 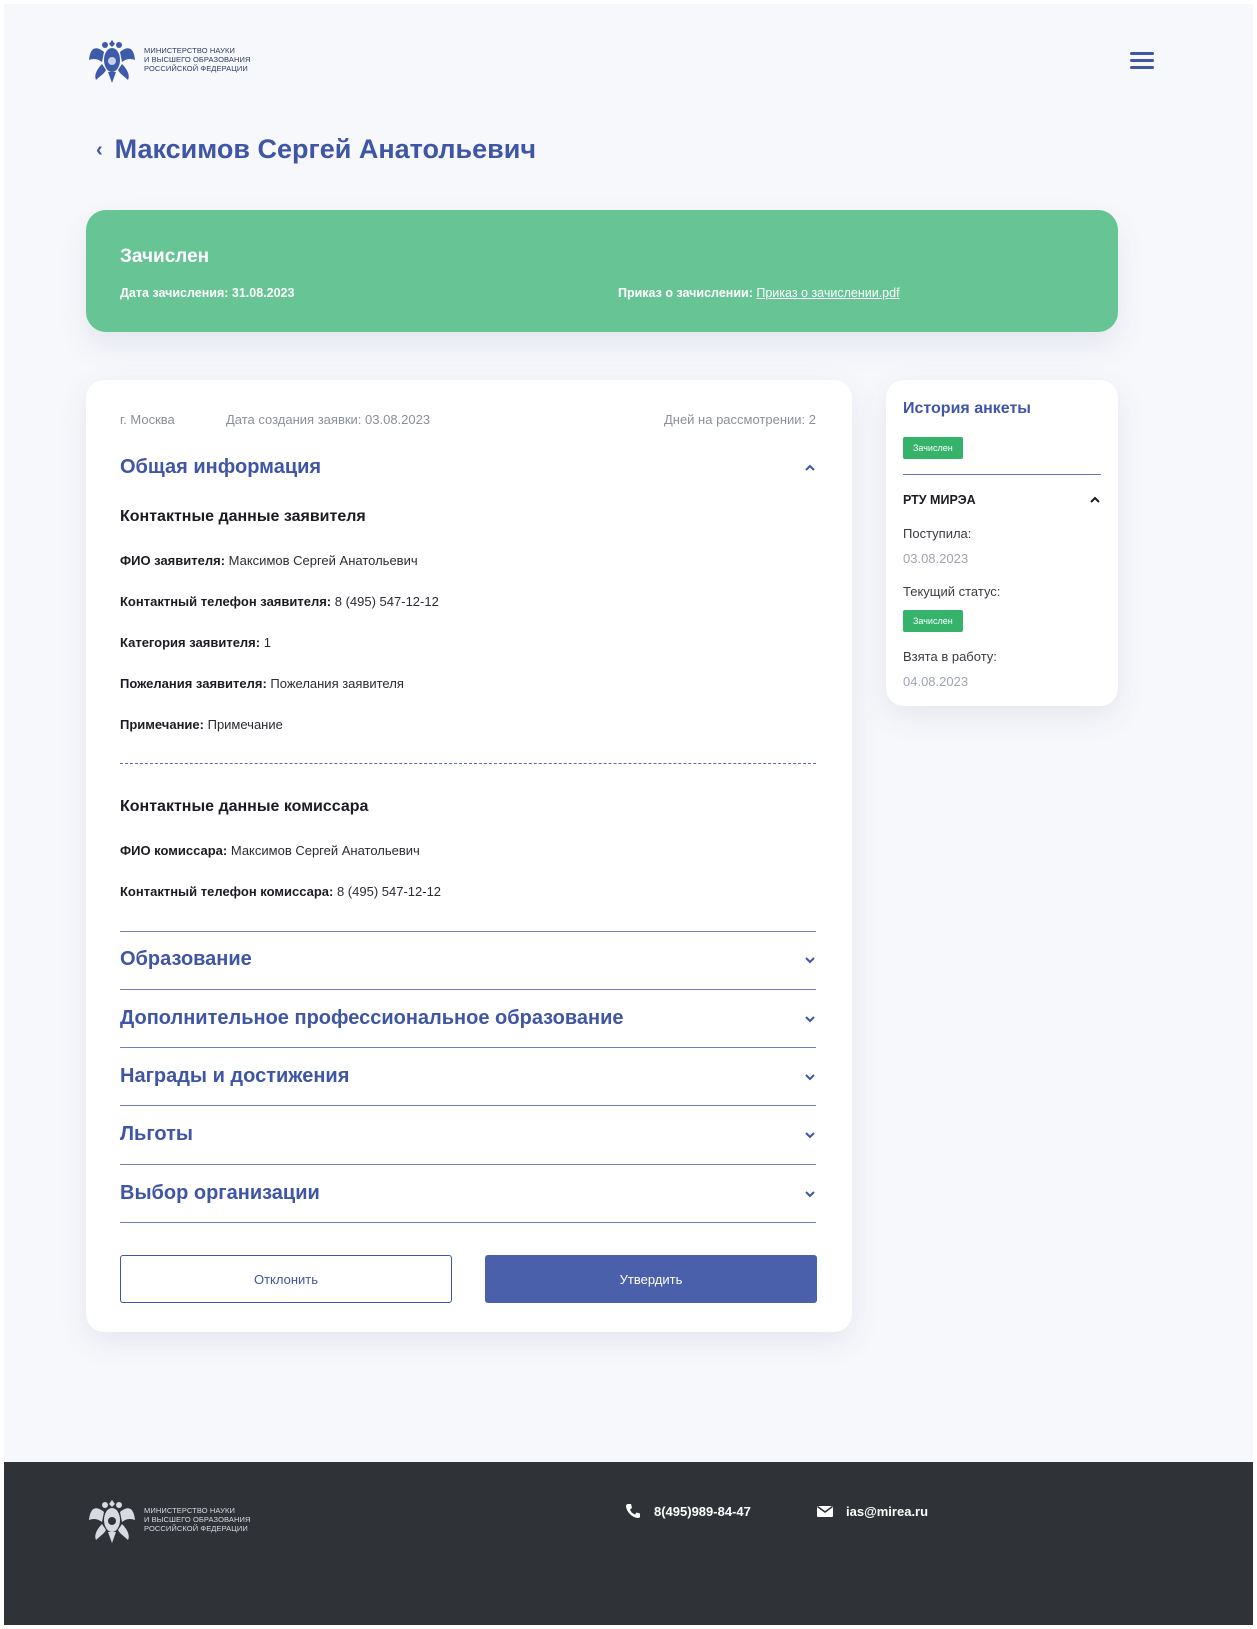 I want to click on phone-number: 8(495)989-84-47, so click(x=702, y=1511).